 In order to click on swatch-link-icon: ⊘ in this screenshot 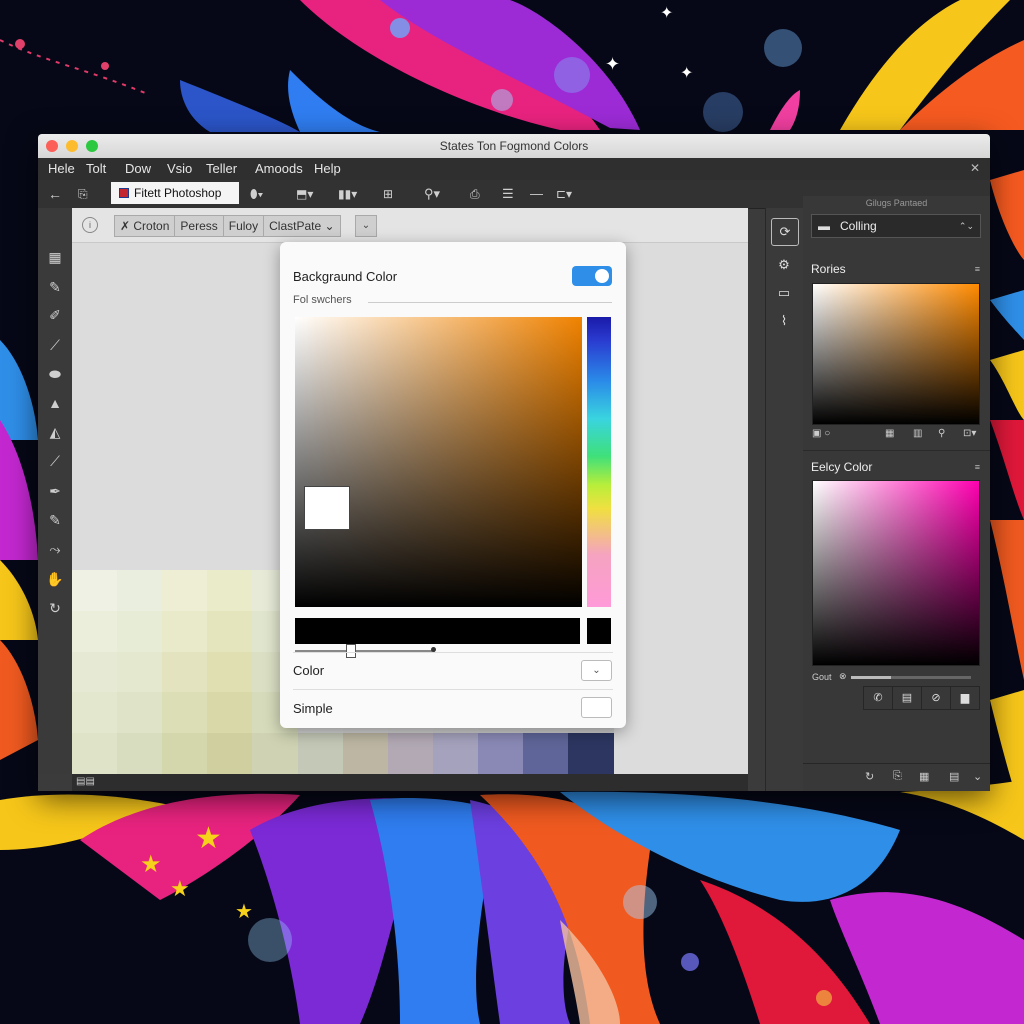, I will do `click(936, 698)`.